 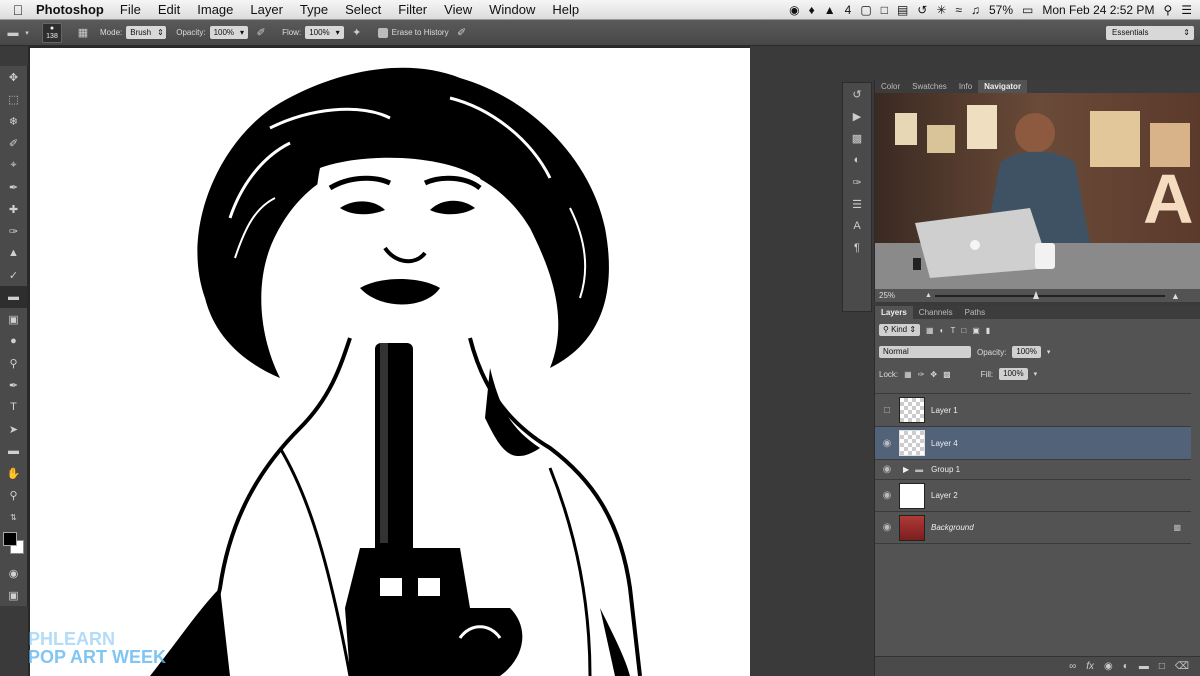 I want to click on zoom-slider, so click(x=1050, y=296).